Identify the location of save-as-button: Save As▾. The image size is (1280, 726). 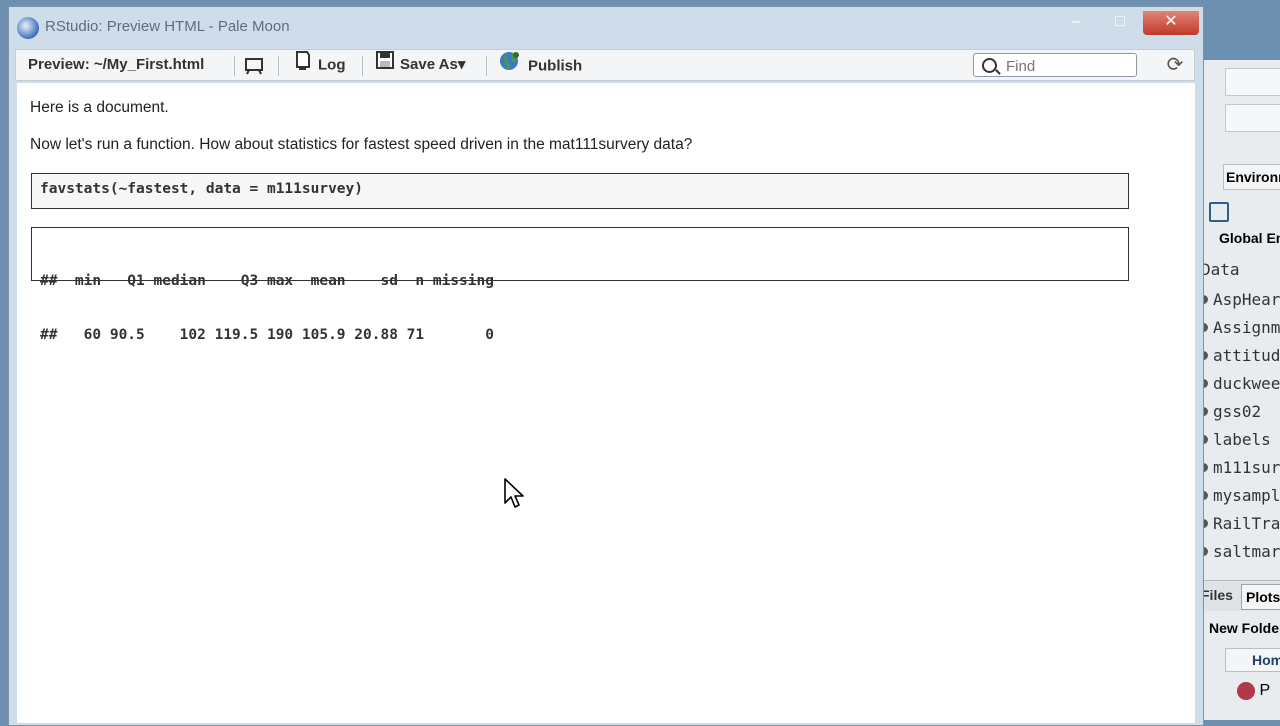
(420, 65).